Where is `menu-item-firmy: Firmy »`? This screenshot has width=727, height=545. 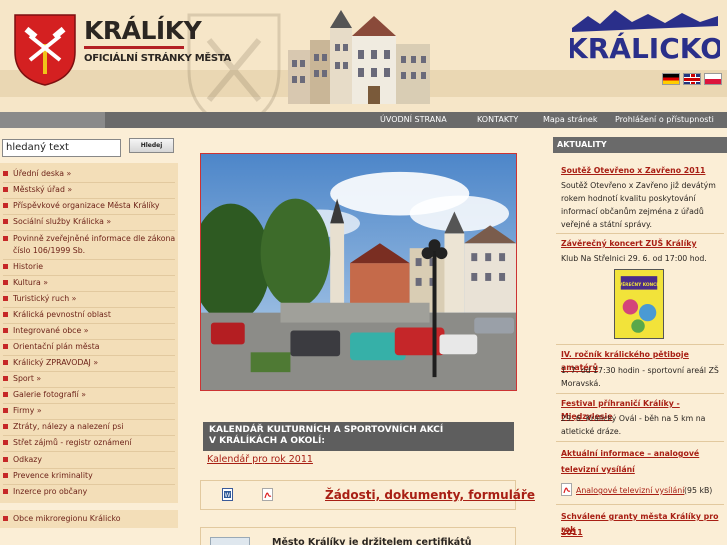
menu-item-firmy: Firmy » is located at coordinates (22, 411).